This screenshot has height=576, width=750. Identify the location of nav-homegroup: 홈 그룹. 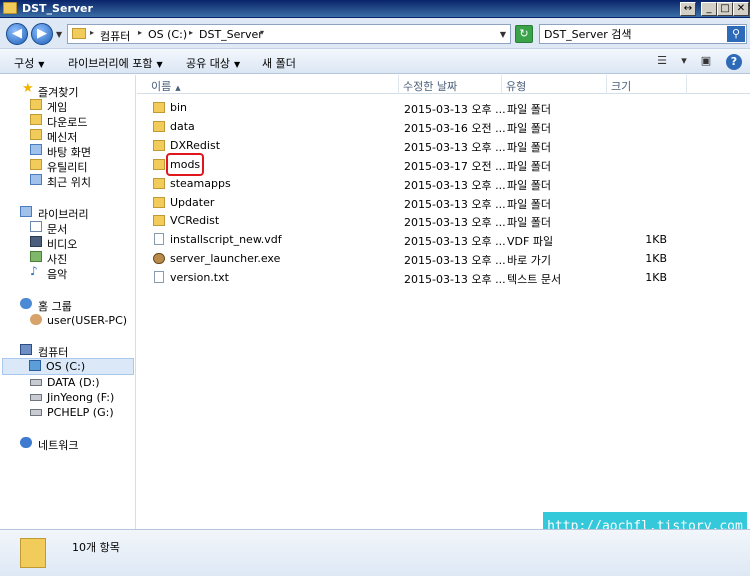
(60, 305).